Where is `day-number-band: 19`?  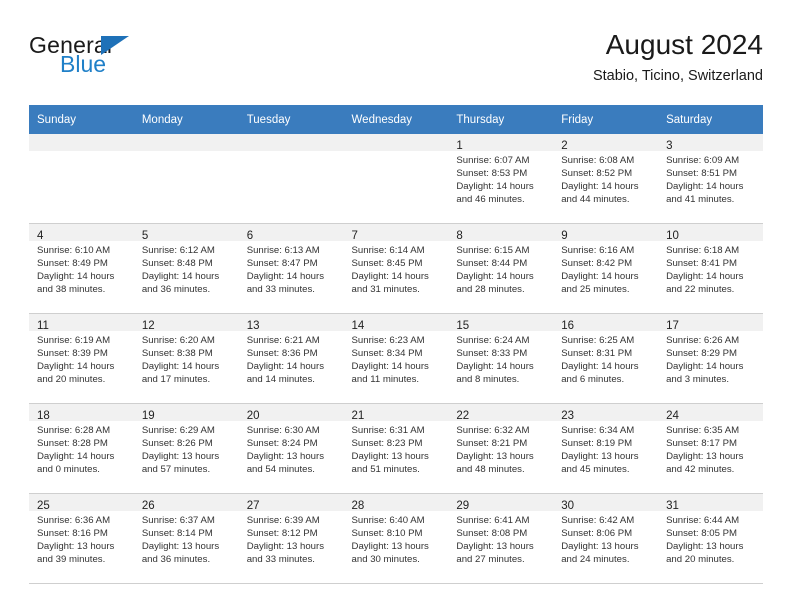 day-number-band: 19 is located at coordinates (186, 413).